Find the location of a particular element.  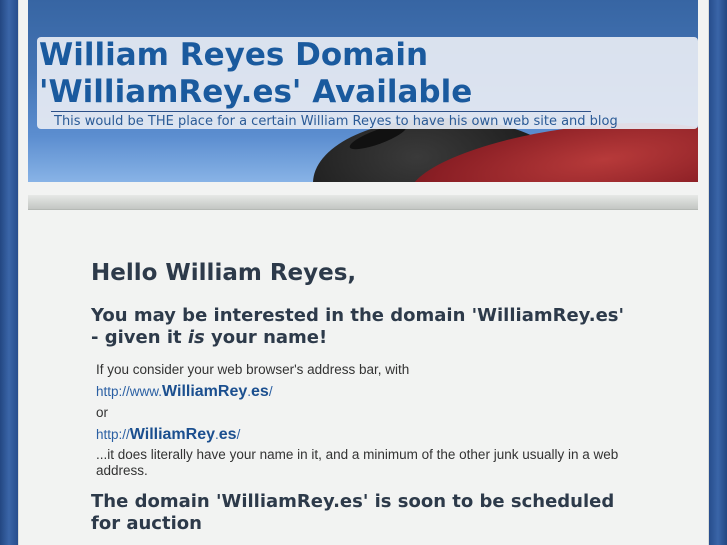

domain-link-www: http://www.WilliamRey.es/ is located at coordinates (366, 392).